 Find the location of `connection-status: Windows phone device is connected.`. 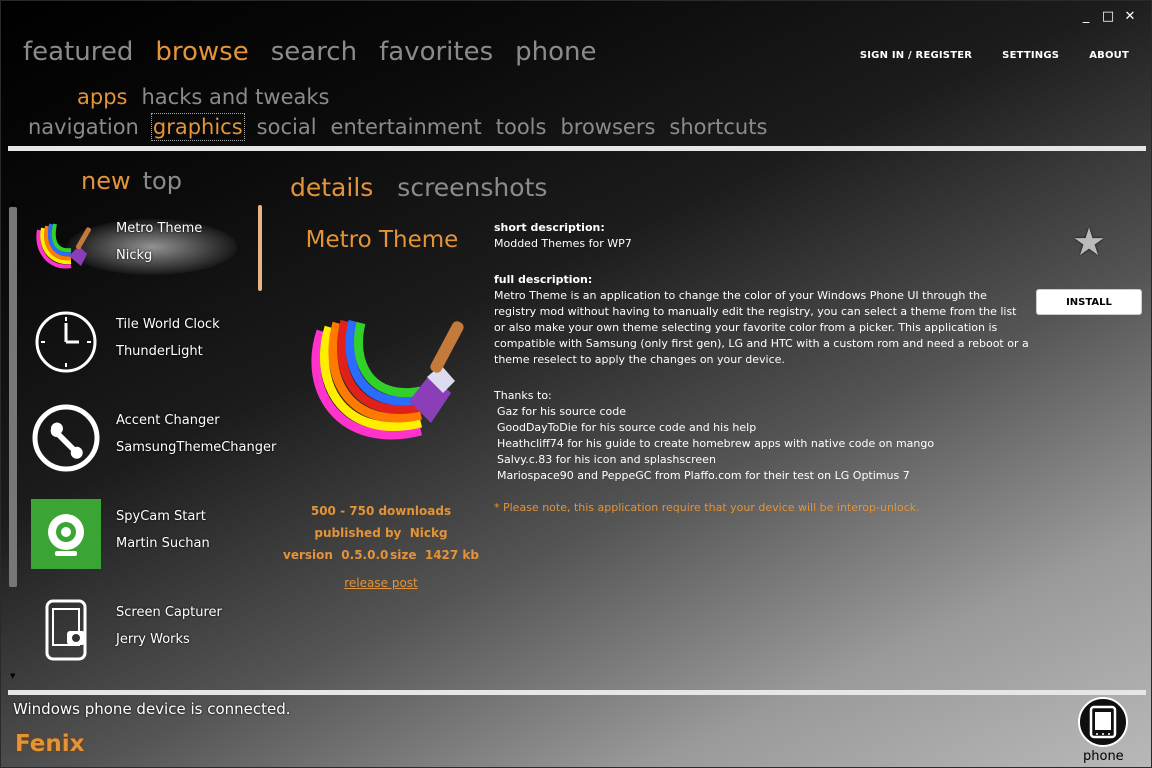

connection-status: Windows phone device is connected. is located at coordinates (152, 709).